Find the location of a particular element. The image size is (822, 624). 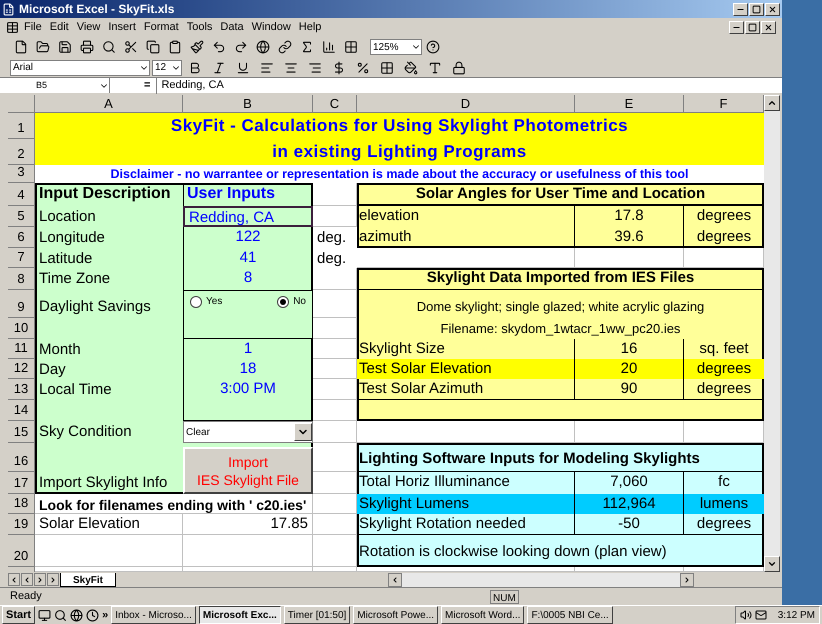

row-header: 7 is located at coordinates (21, 258).